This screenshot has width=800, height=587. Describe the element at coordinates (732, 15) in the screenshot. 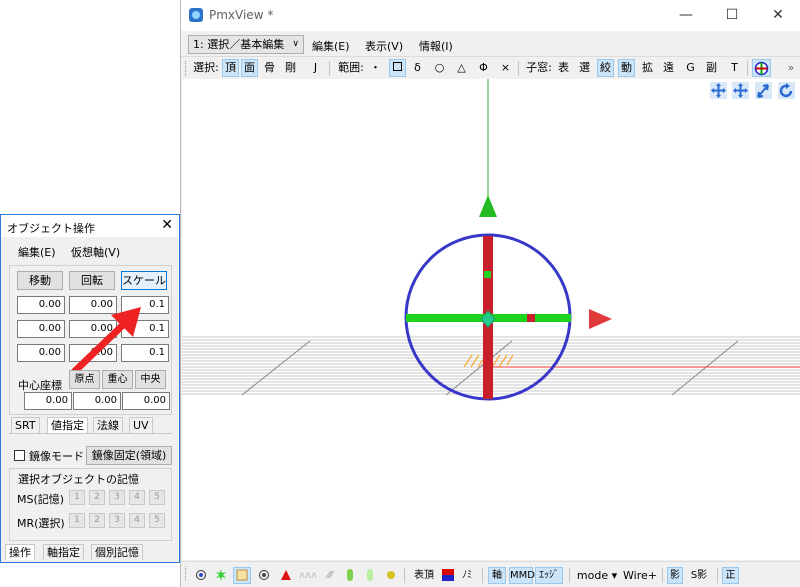

I see `maximize-button: ☐` at that location.